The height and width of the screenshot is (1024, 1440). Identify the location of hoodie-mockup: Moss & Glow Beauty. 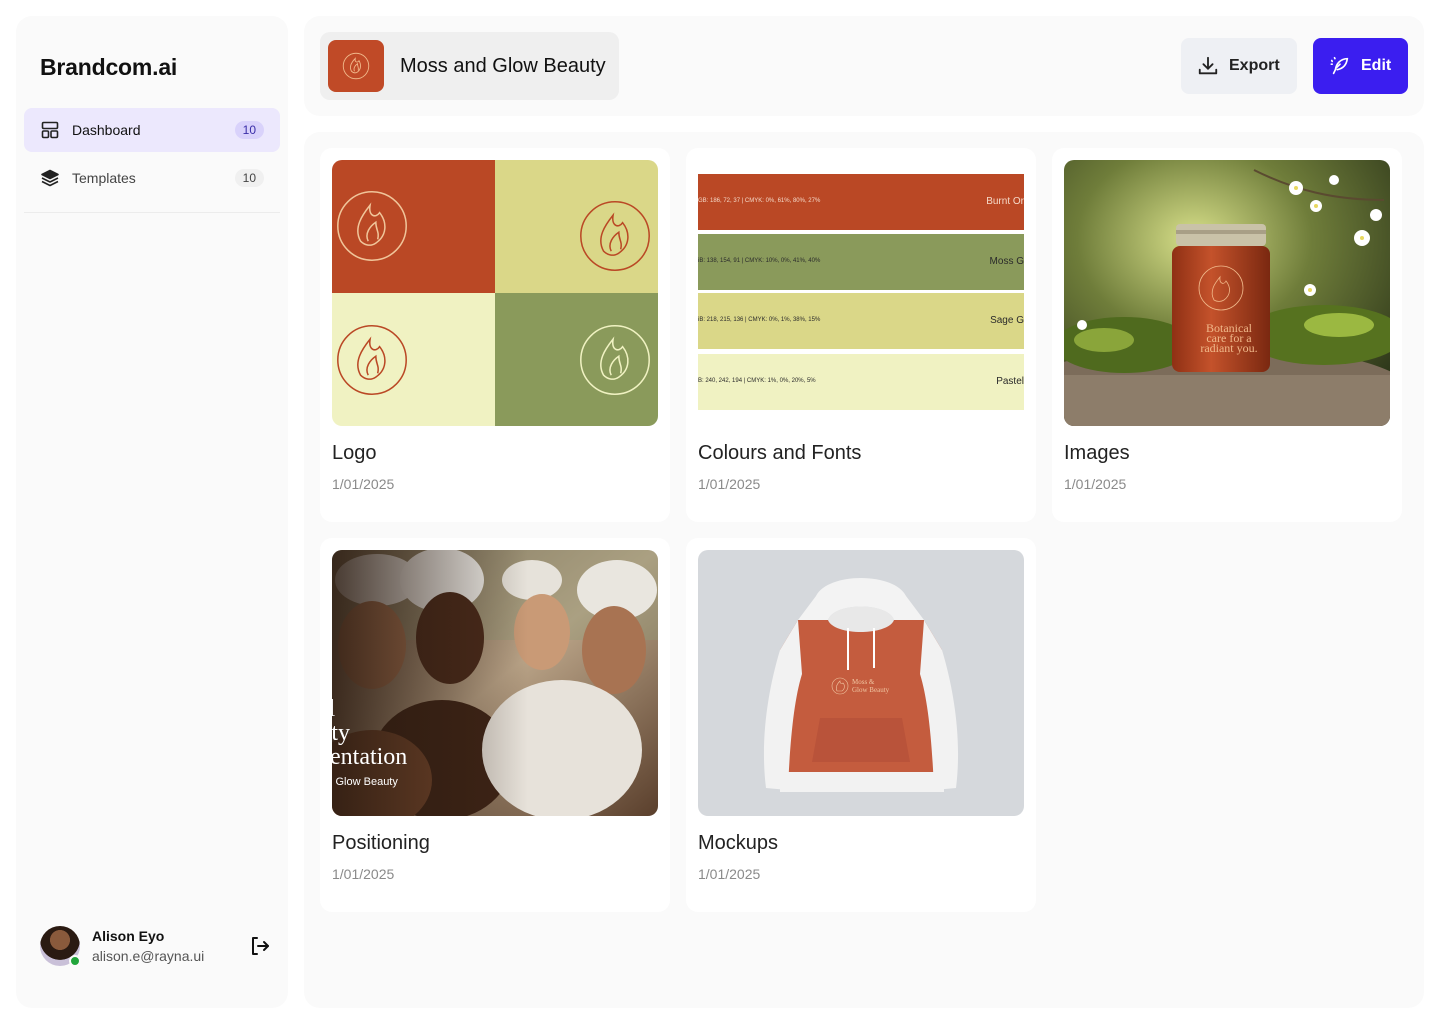
(861, 683).